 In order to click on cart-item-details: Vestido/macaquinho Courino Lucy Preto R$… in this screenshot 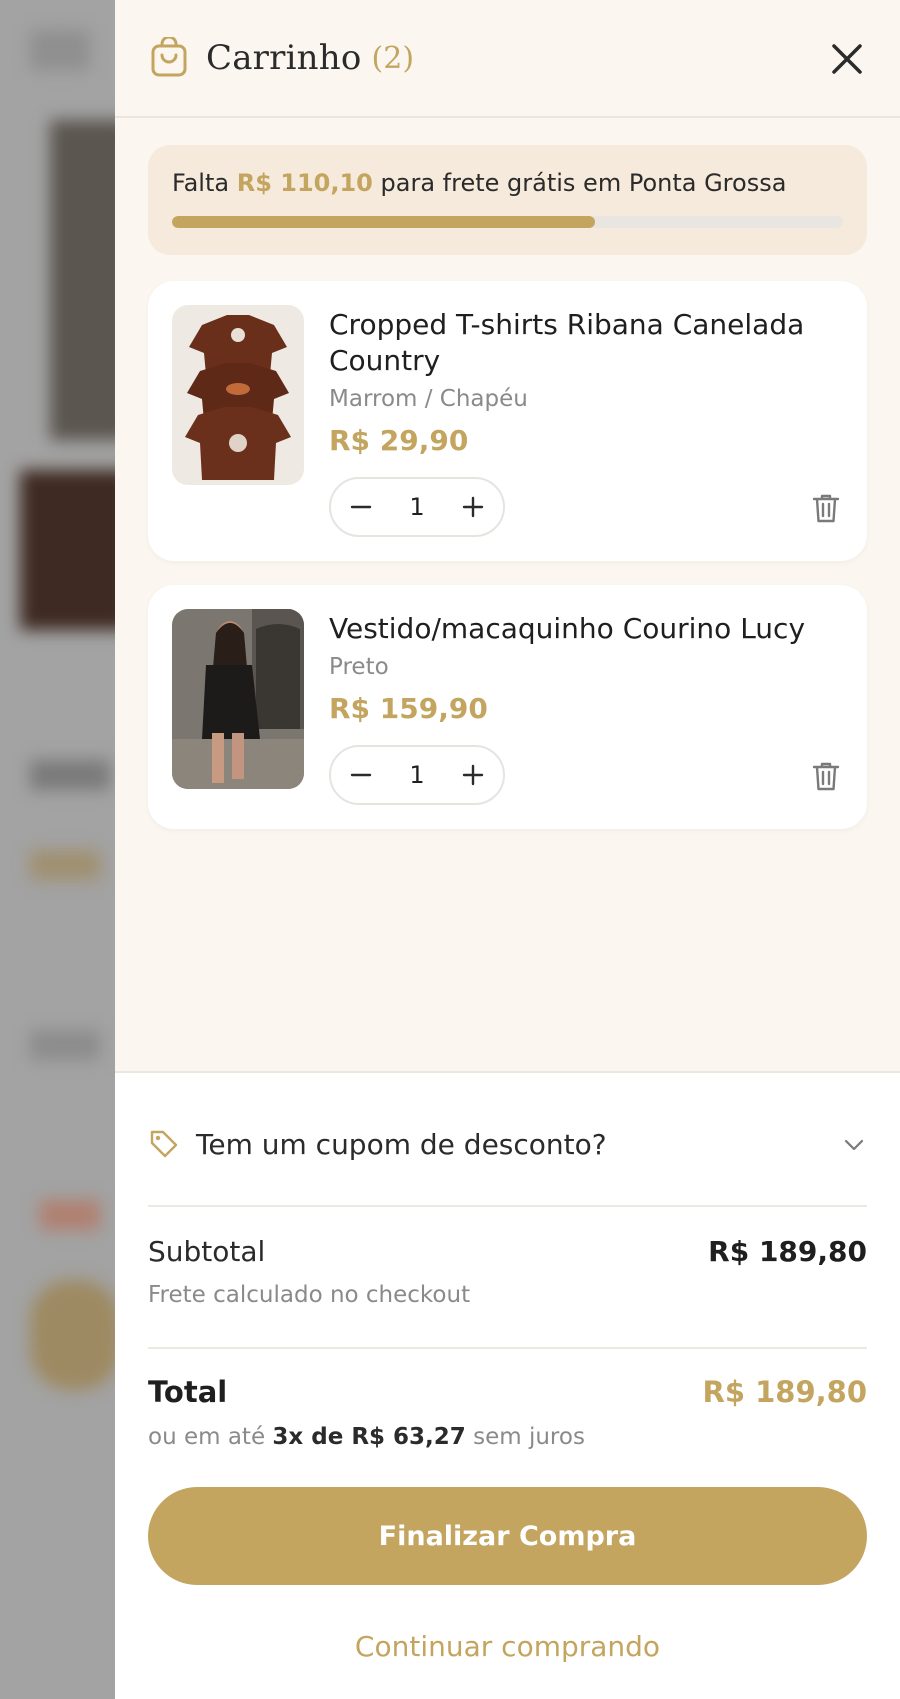, I will do `click(586, 707)`.